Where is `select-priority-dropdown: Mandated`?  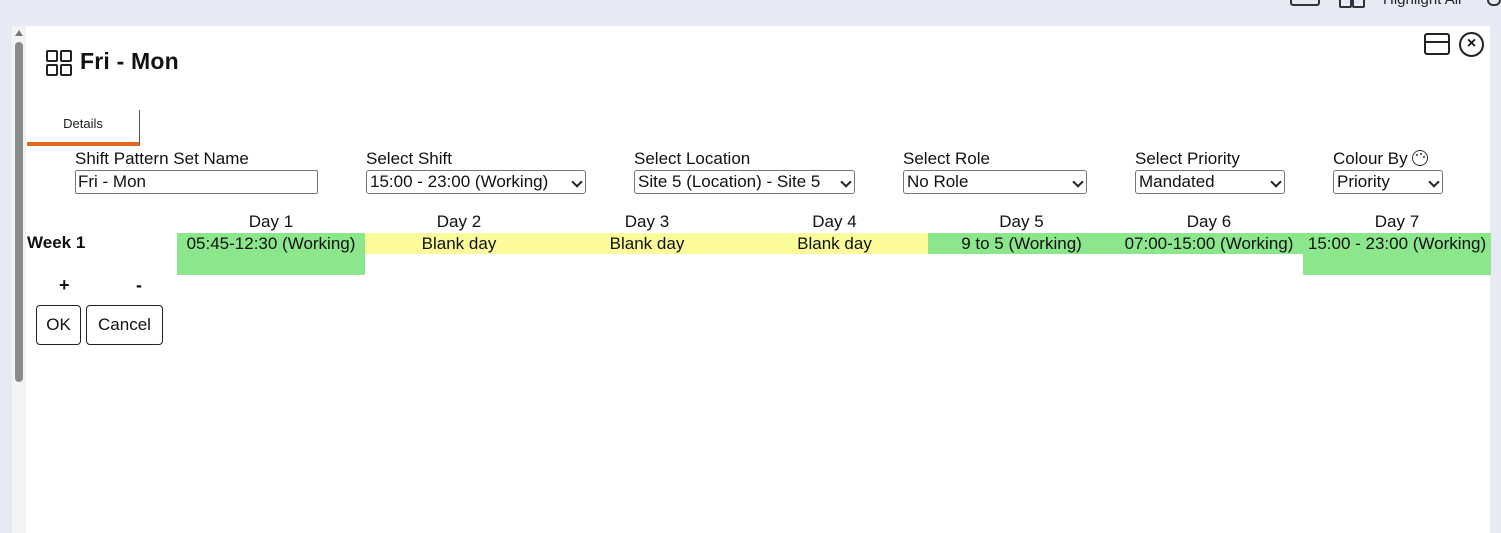
select-priority-dropdown: Mandated is located at coordinates (1210, 182).